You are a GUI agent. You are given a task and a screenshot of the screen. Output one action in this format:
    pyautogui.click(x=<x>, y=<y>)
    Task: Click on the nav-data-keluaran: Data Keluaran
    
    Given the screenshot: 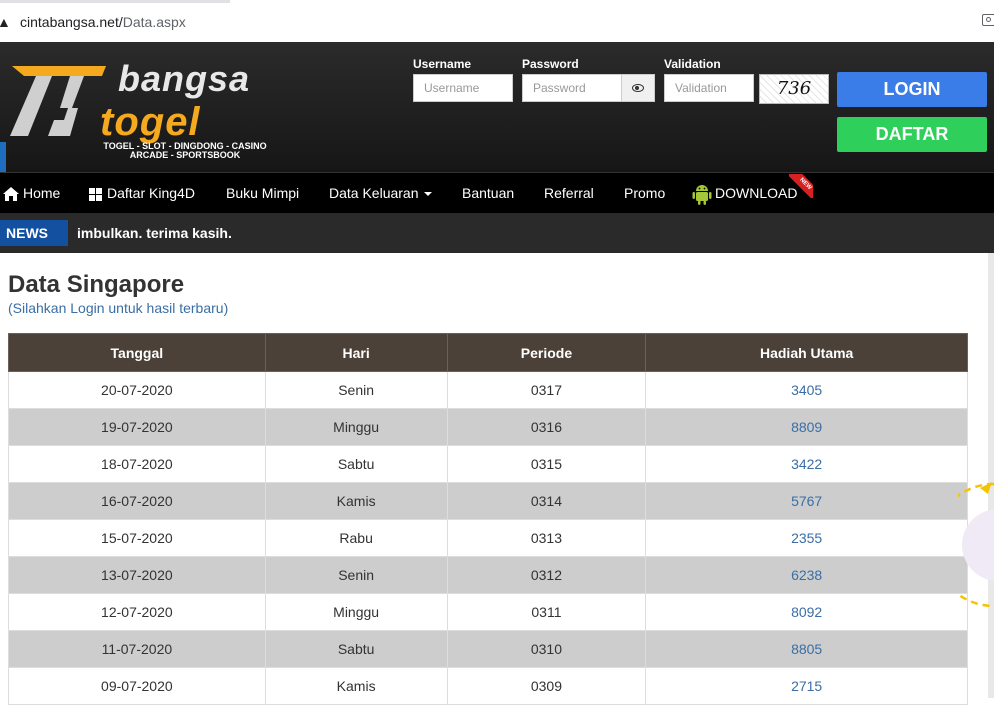 What is the action you would take?
    pyautogui.click(x=380, y=193)
    